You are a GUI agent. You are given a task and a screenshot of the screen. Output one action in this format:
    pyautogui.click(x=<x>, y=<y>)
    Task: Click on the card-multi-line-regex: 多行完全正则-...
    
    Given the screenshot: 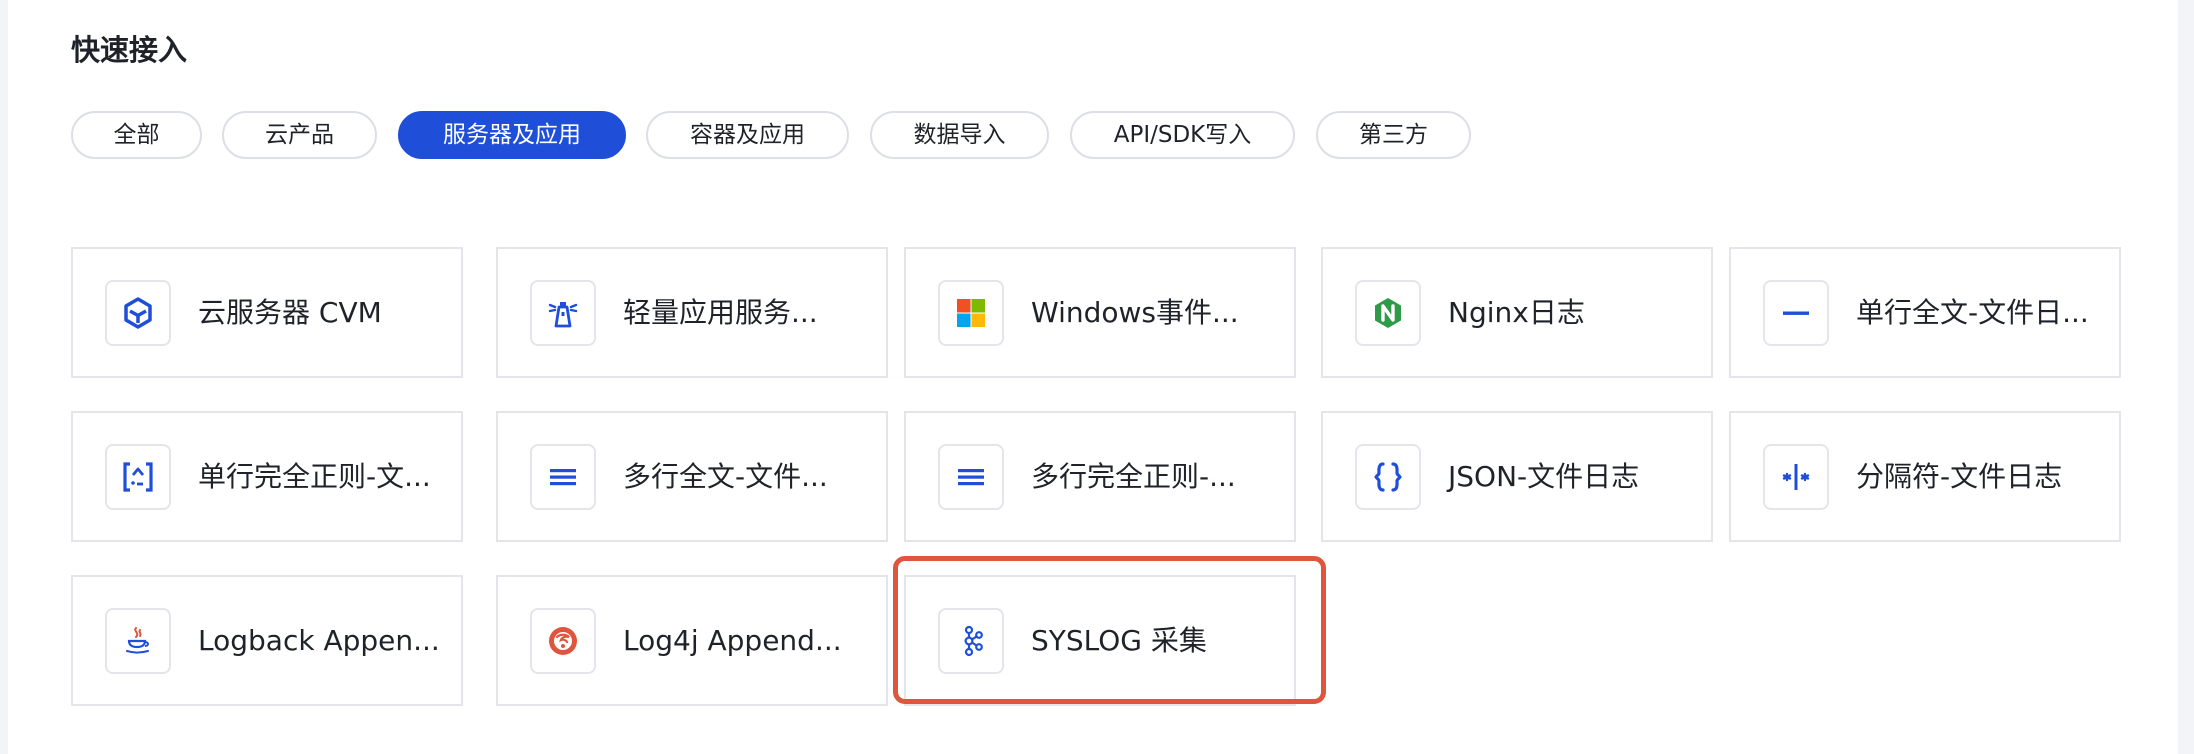 What is the action you would take?
    pyautogui.click(x=1100, y=476)
    